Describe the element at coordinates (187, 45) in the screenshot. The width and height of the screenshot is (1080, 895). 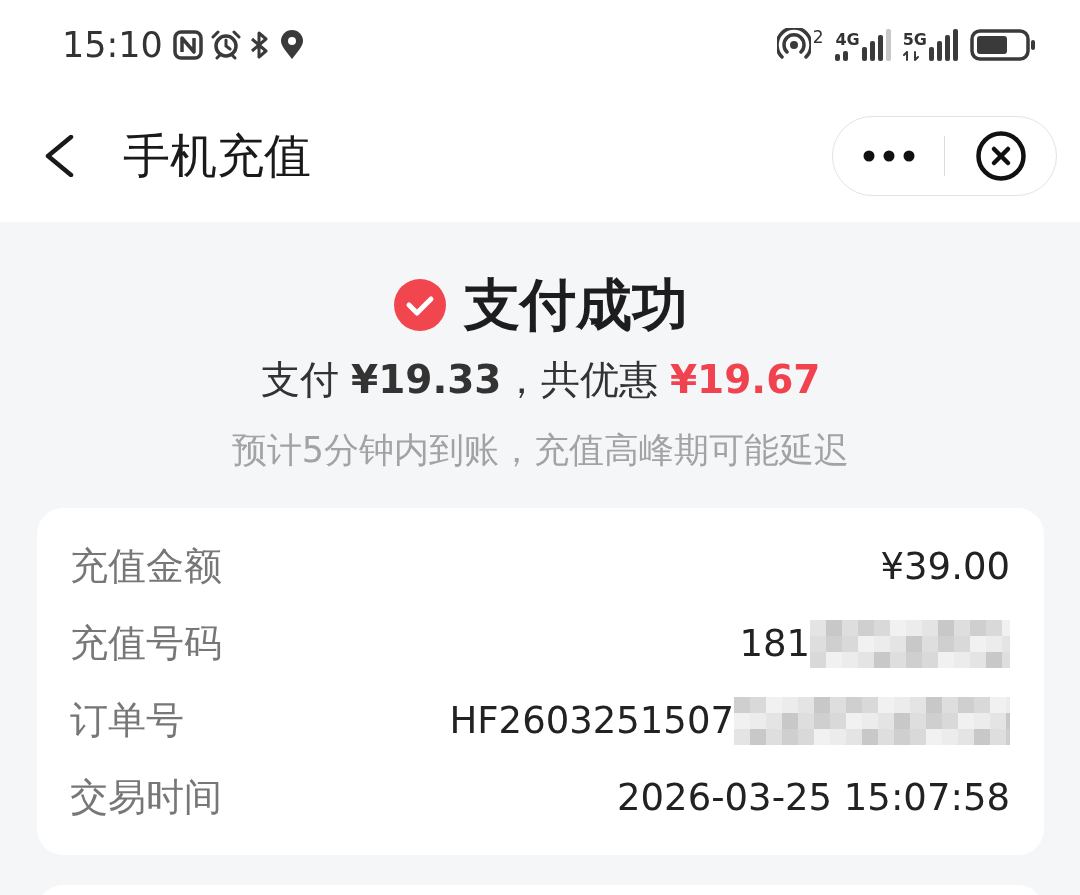
I see `nfc-icon` at that location.